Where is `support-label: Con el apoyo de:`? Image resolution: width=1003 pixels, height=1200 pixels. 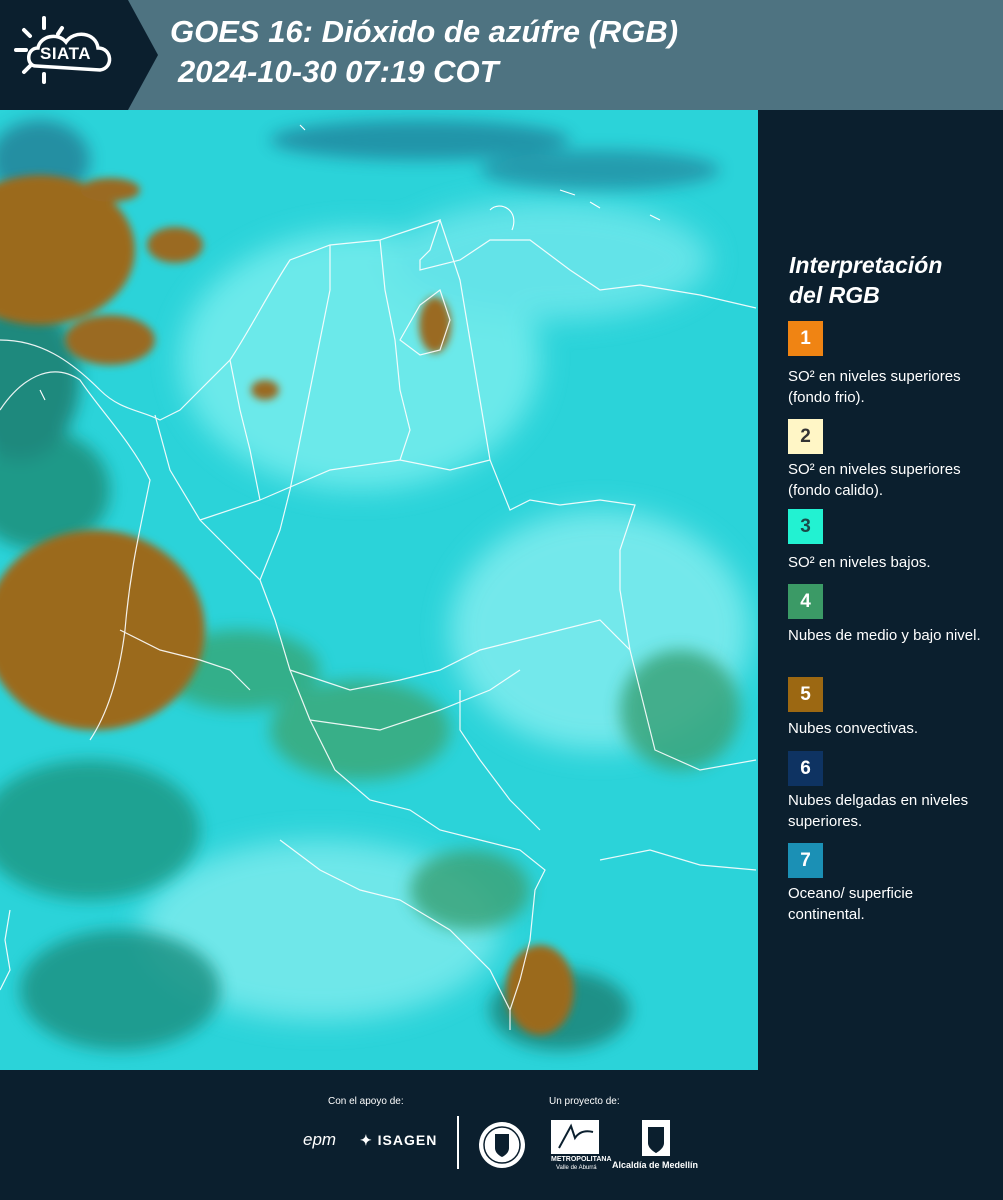 support-label: Con el apoyo de: is located at coordinates (366, 1101).